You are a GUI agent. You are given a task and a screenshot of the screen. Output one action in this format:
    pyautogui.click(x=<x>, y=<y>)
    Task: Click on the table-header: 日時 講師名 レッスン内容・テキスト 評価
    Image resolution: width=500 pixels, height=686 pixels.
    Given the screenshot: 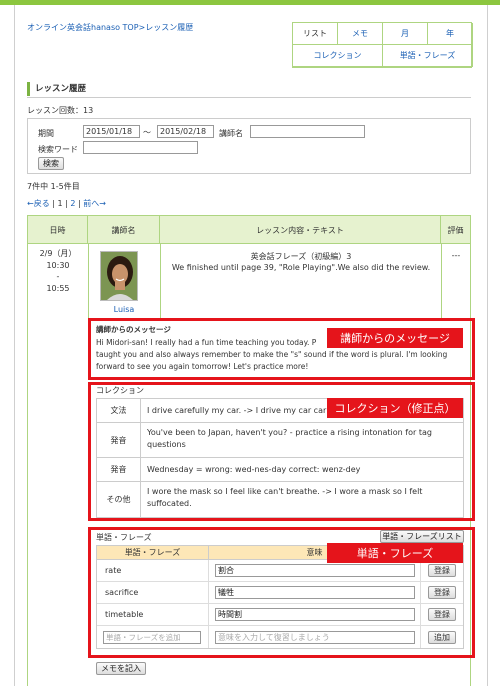 What is the action you would take?
    pyautogui.click(x=249, y=230)
    